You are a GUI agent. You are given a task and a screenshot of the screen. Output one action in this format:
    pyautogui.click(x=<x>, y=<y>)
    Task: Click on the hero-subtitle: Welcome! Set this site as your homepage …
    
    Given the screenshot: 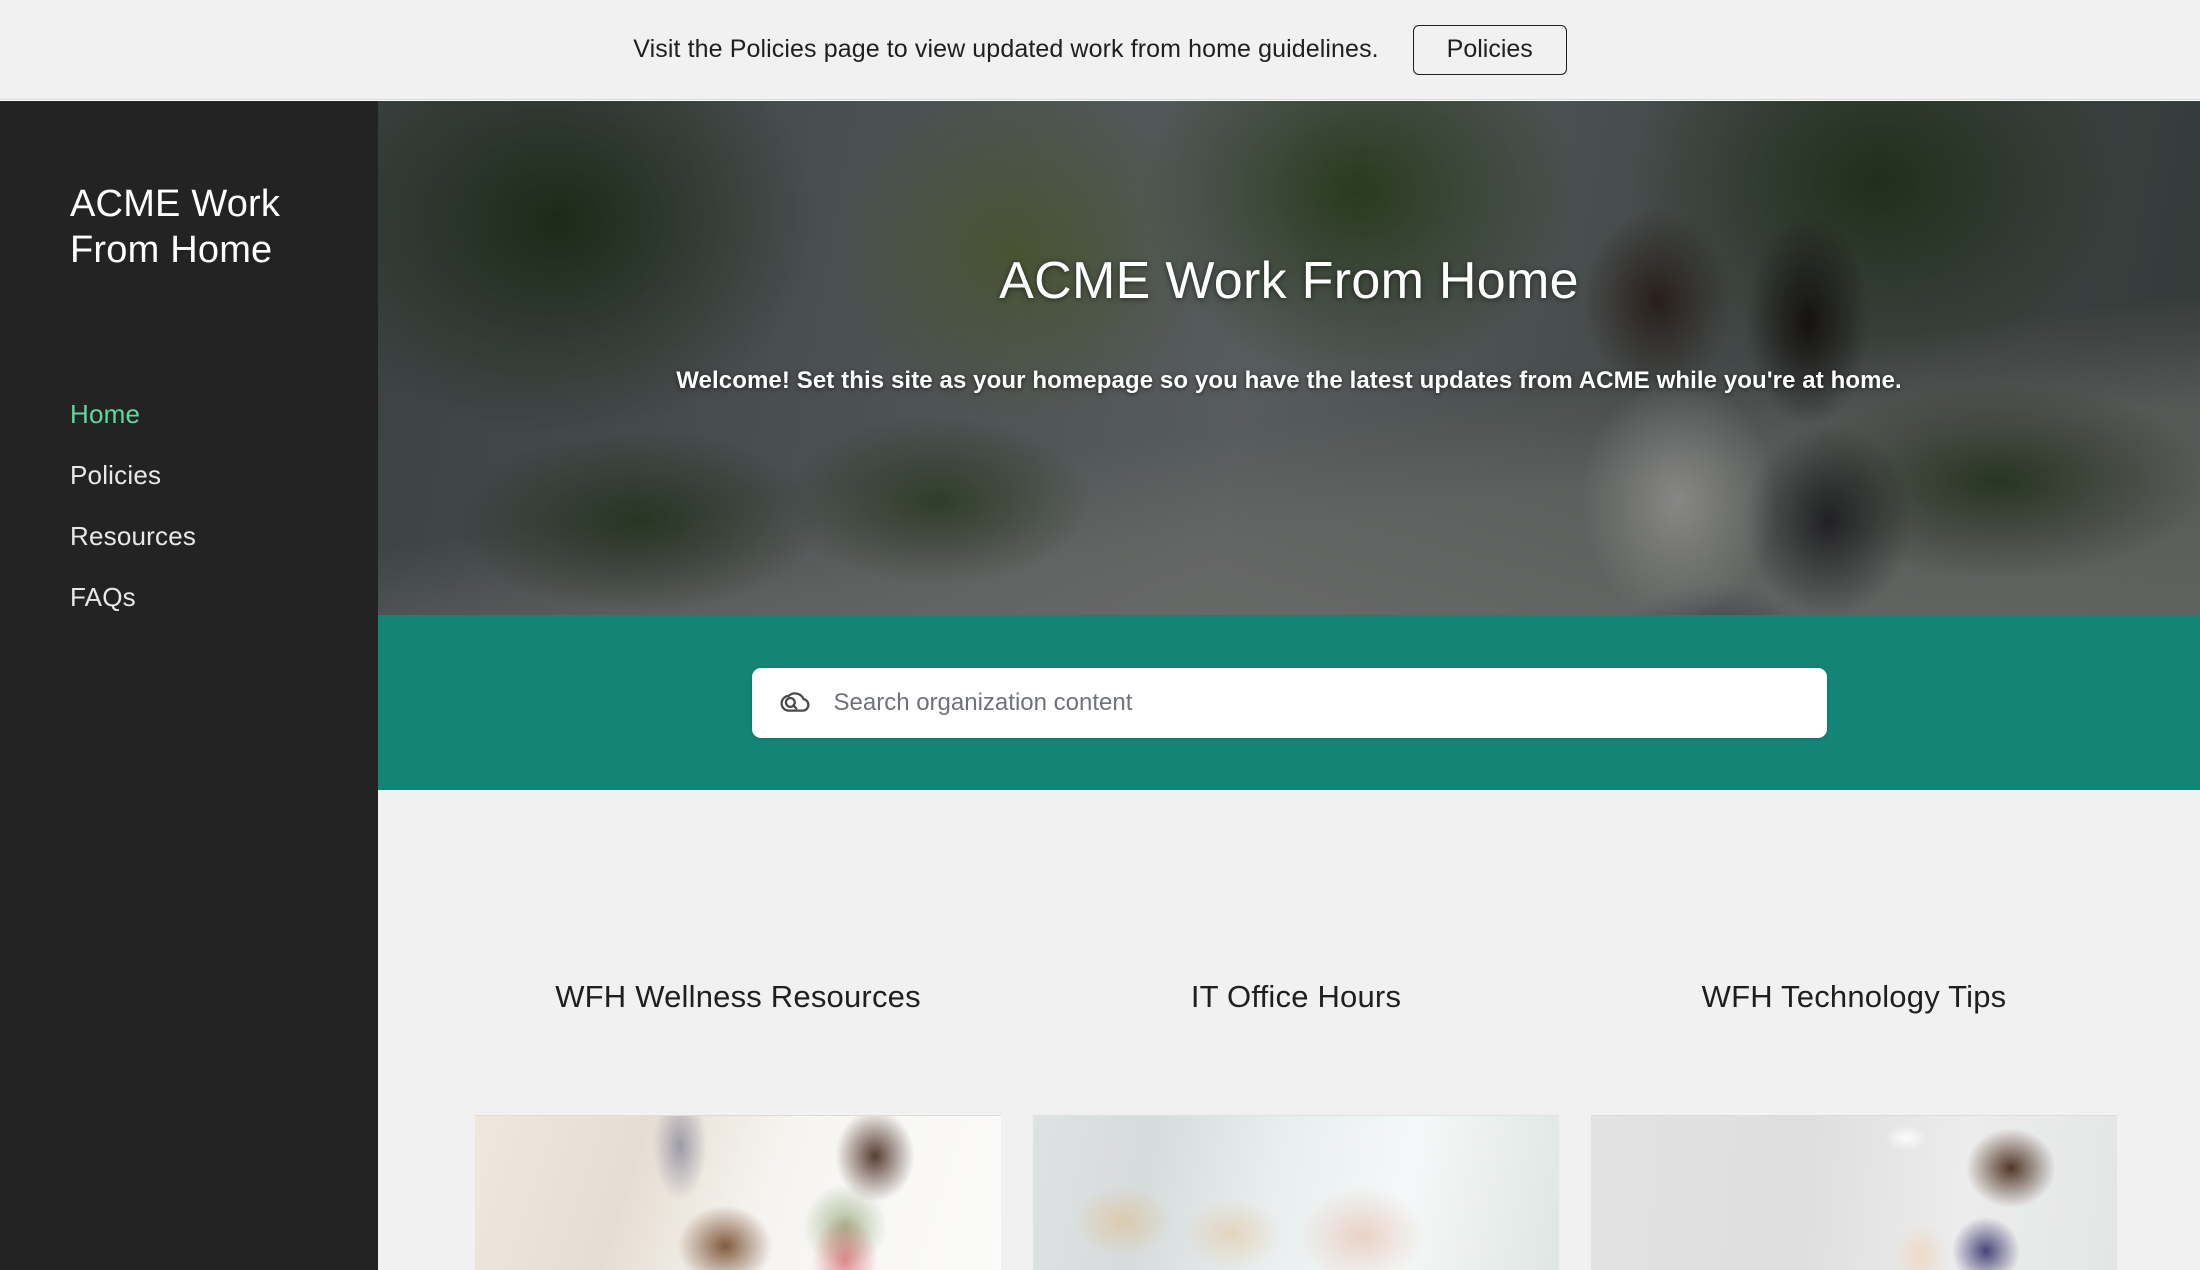 What is the action you would take?
    pyautogui.click(x=1289, y=380)
    